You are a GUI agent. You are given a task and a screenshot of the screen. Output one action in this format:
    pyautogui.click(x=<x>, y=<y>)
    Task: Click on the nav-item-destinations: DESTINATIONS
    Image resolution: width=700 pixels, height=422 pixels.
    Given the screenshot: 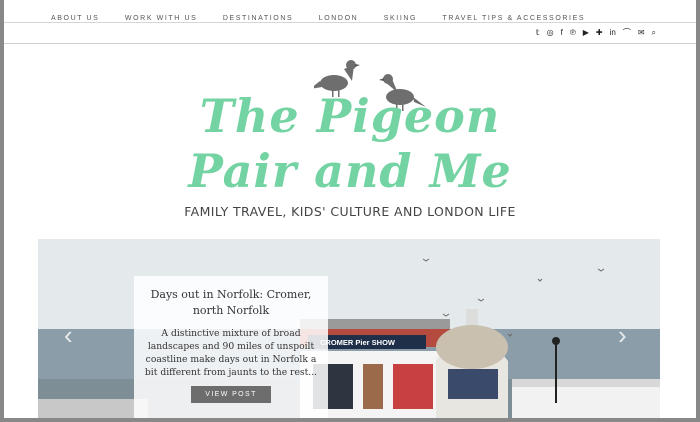 What is the action you would take?
    pyautogui.click(x=258, y=18)
    